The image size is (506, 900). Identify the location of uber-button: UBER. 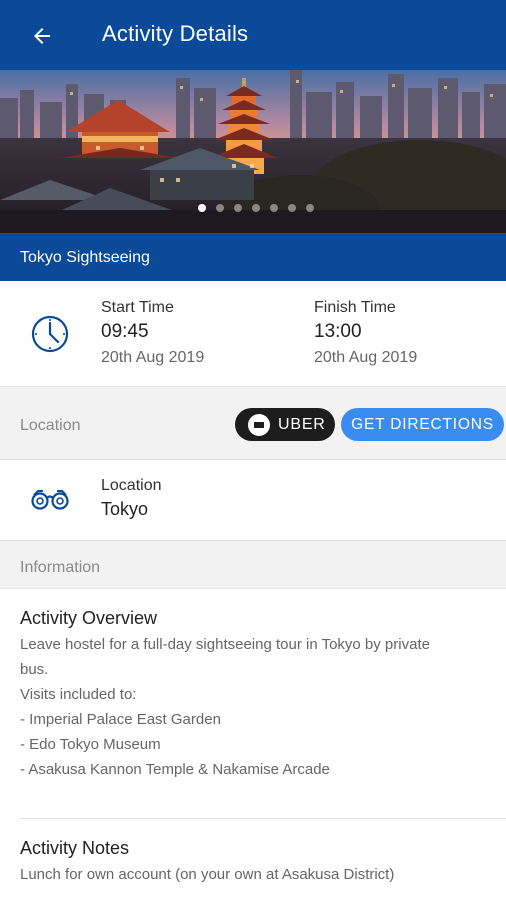
(285, 424).